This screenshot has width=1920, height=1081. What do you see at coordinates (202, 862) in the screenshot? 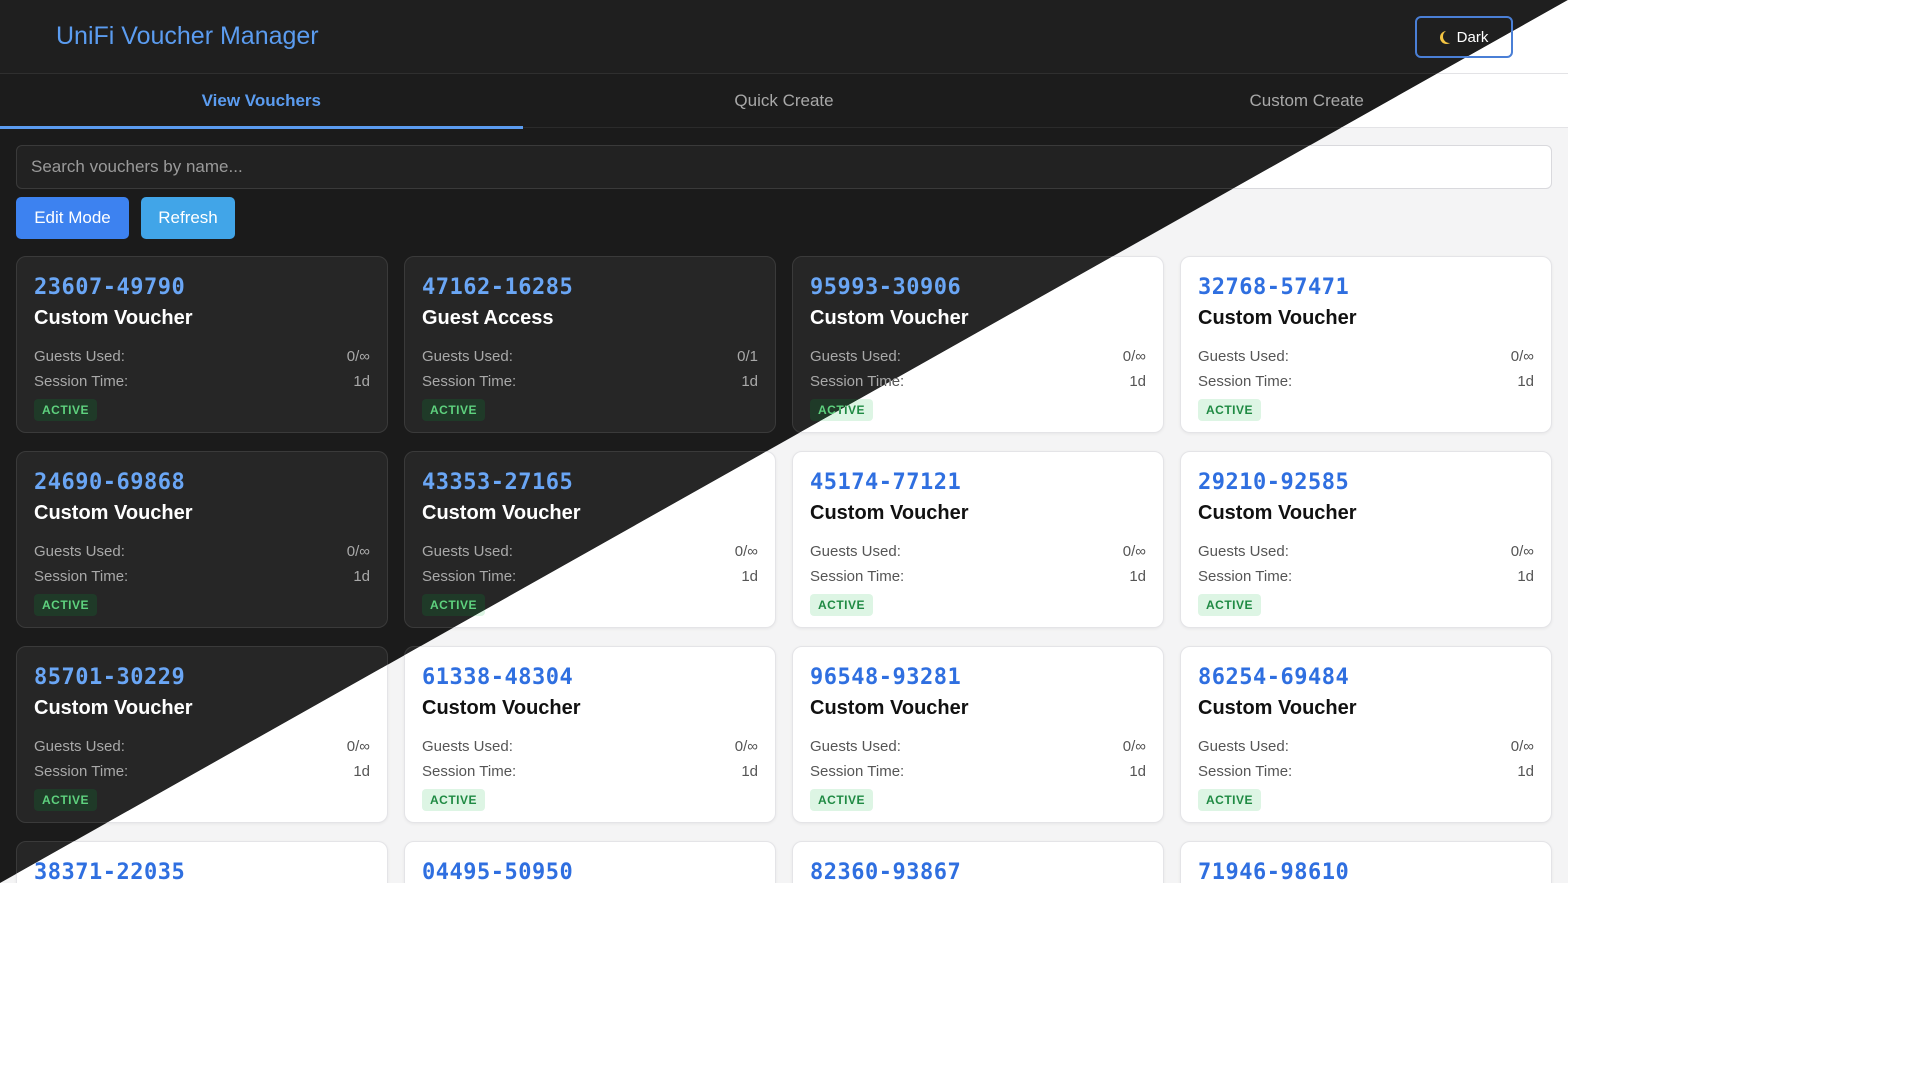
I see `voucher-card: 38371-22035` at bounding box center [202, 862].